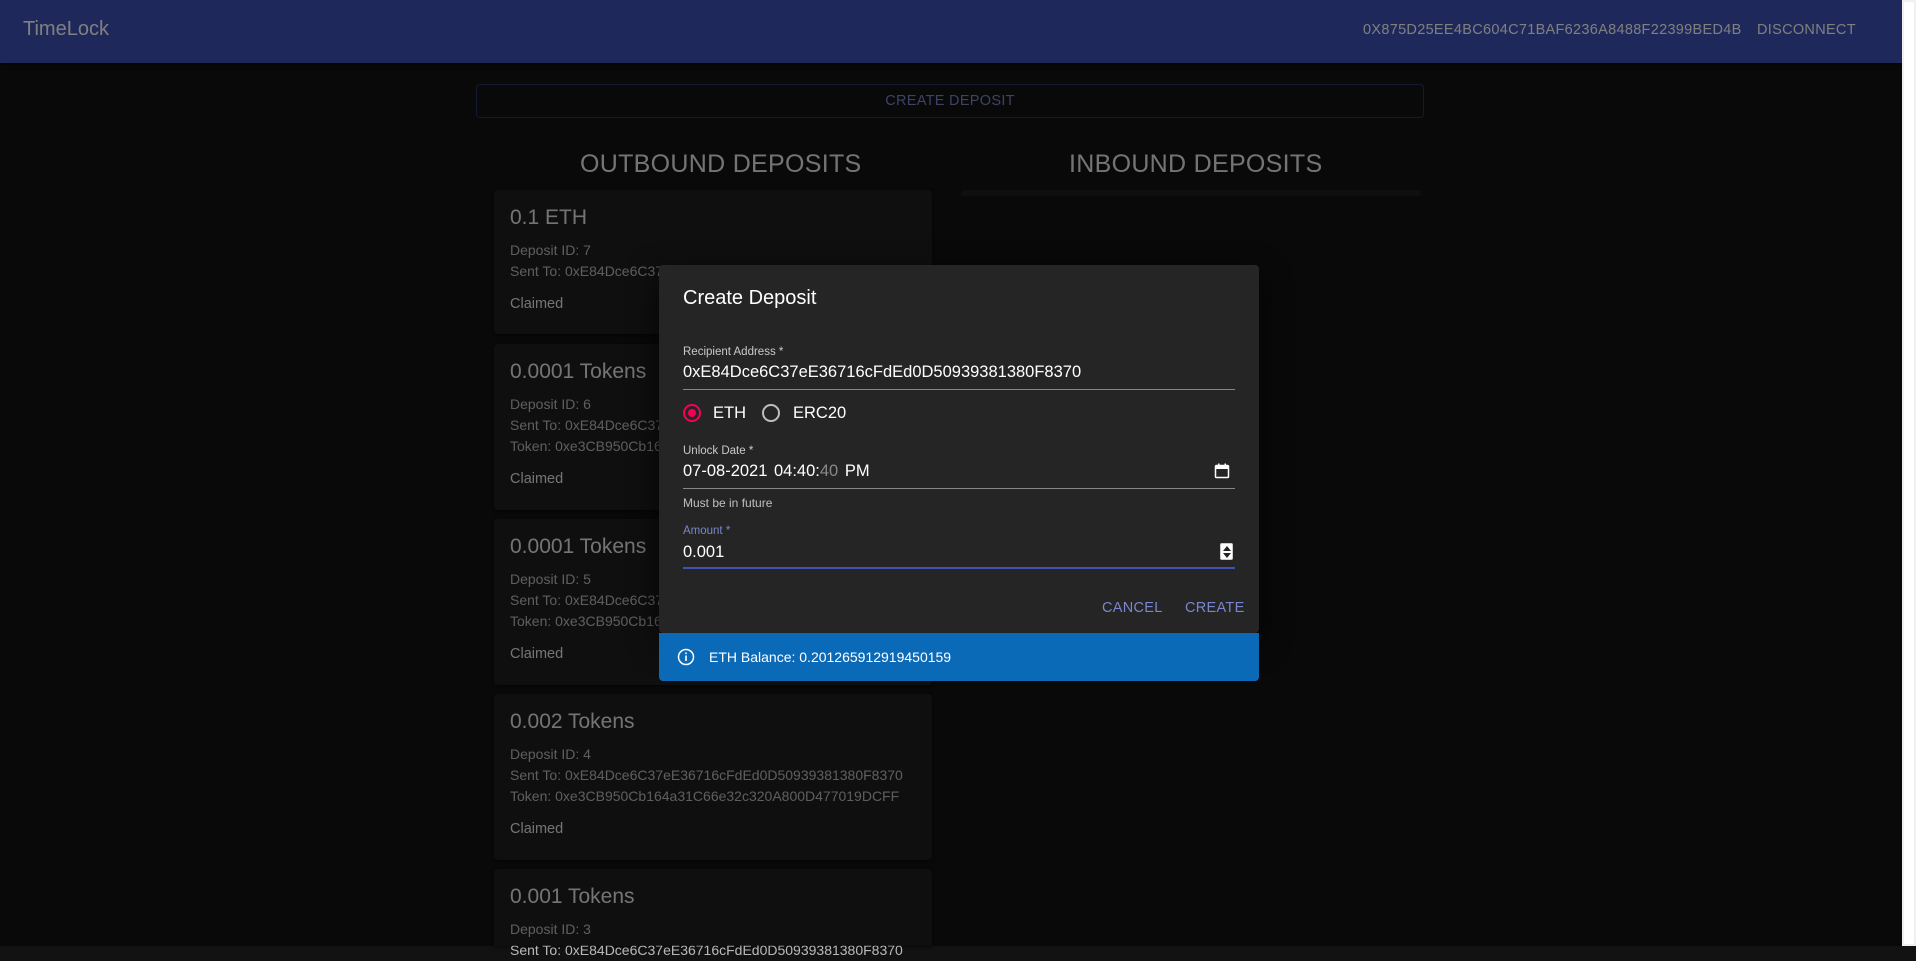  Describe the element at coordinates (725, 471) in the screenshot. I see `unlock-date-value: 07-08-2021` at that location.